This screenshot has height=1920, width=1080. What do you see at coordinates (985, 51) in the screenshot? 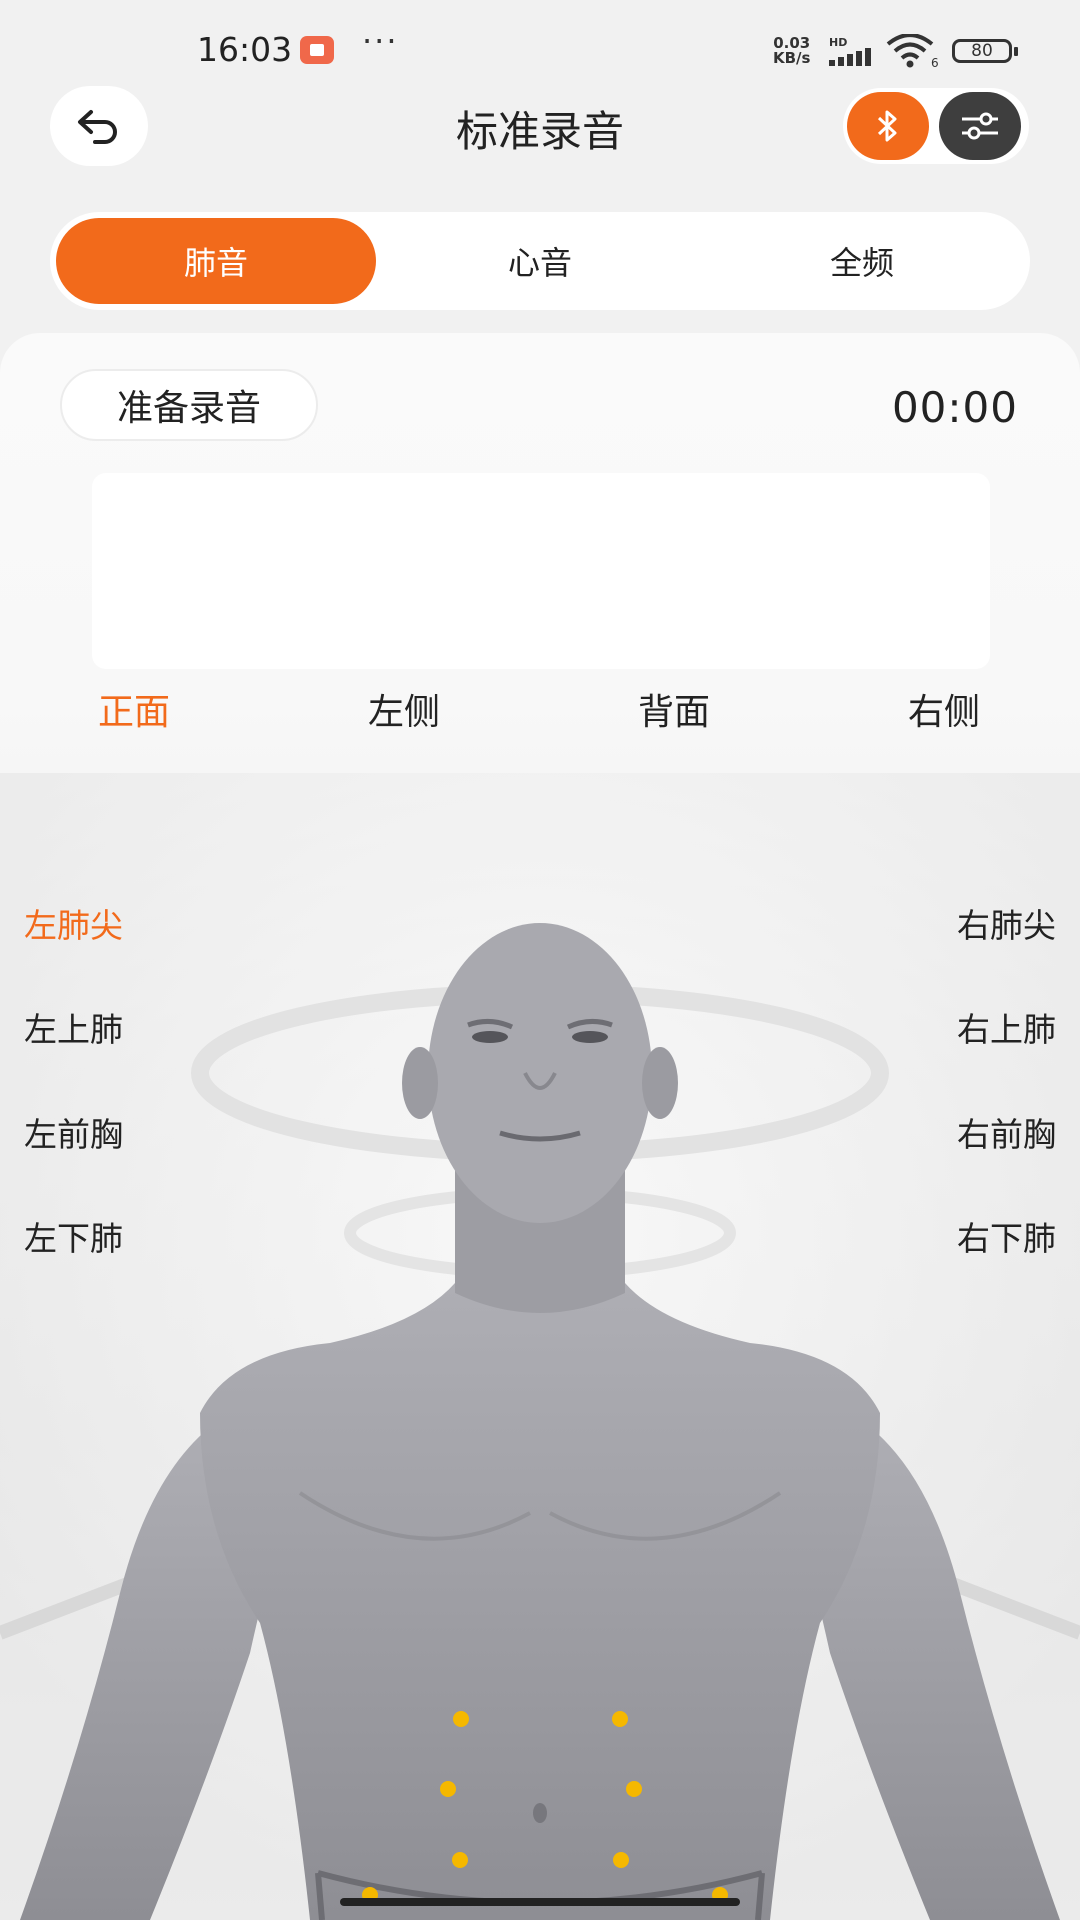
I see `battery-indicator: 80` at bounding box center [985, 51].